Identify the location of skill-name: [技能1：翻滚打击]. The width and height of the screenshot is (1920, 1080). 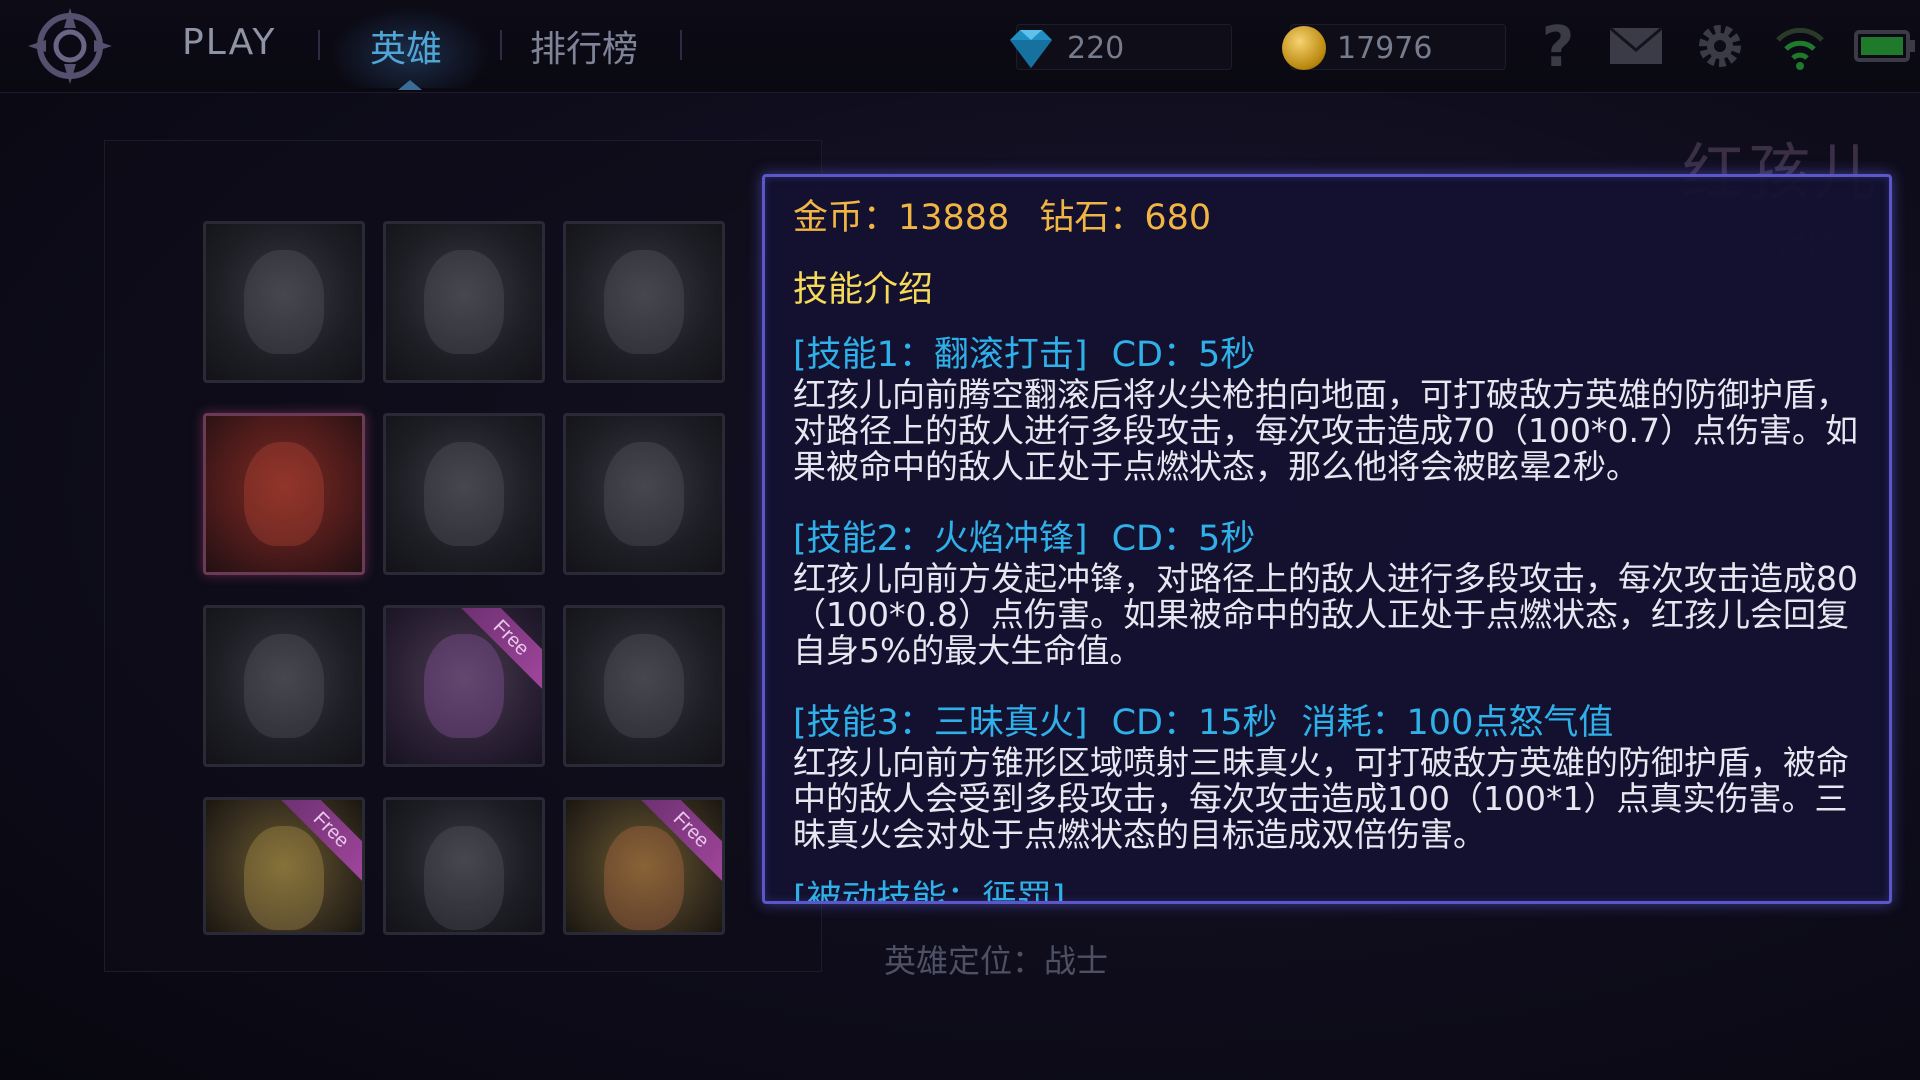
(940, 355).